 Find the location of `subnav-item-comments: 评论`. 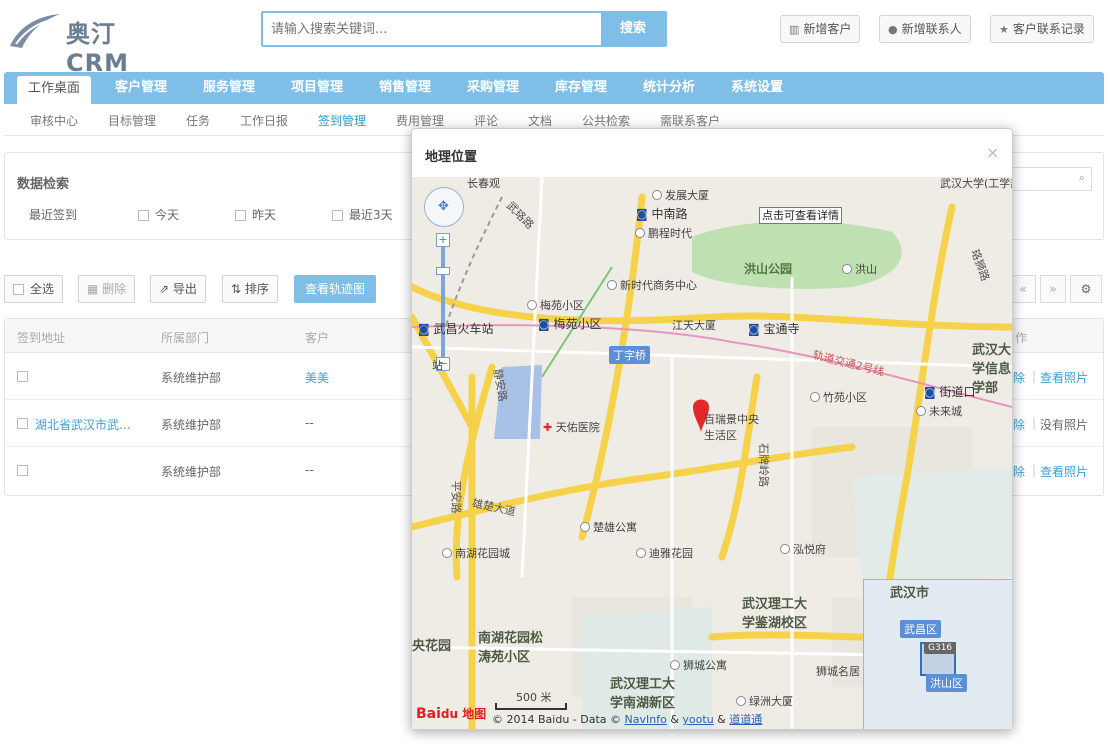

subnav-item-comments: 评论 is located at coordinates (486, 120).